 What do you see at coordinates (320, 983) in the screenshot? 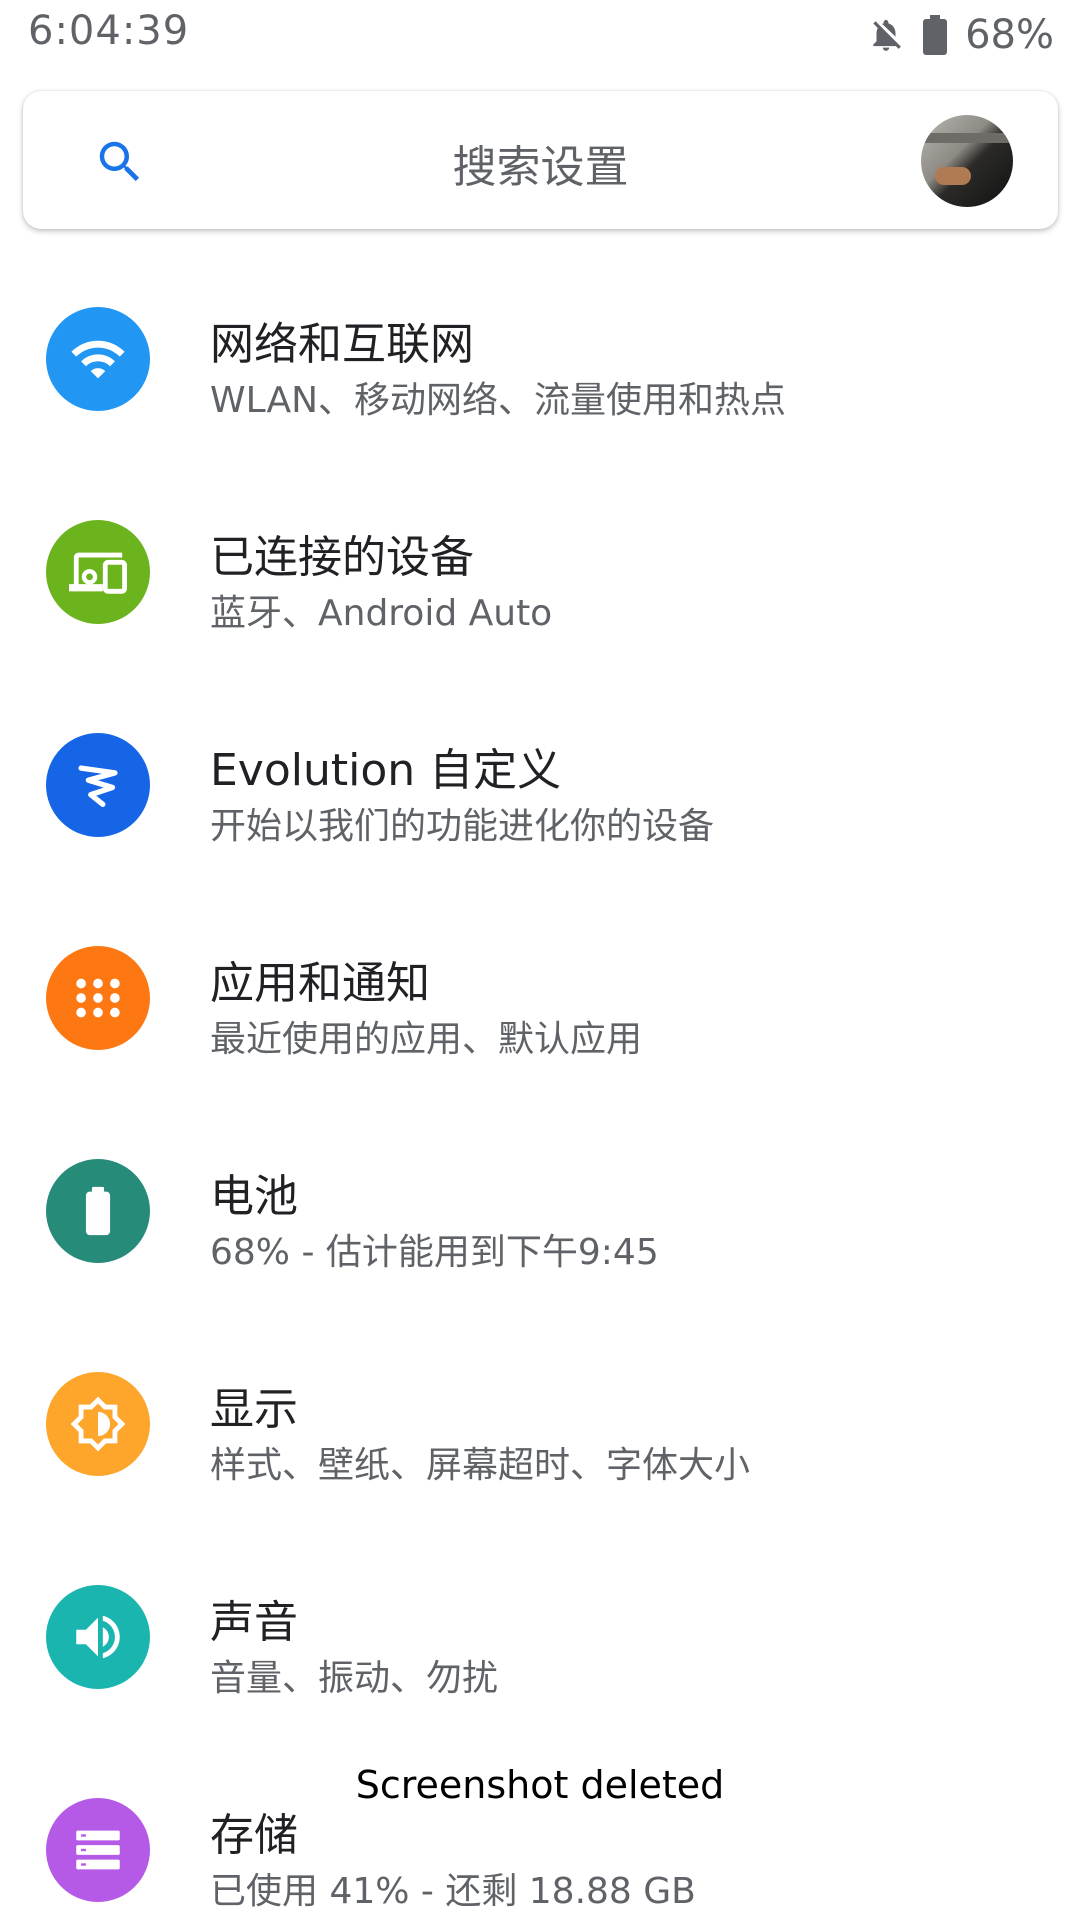
I see `item-title: 应用和通知` at bounding box center [320, 983].